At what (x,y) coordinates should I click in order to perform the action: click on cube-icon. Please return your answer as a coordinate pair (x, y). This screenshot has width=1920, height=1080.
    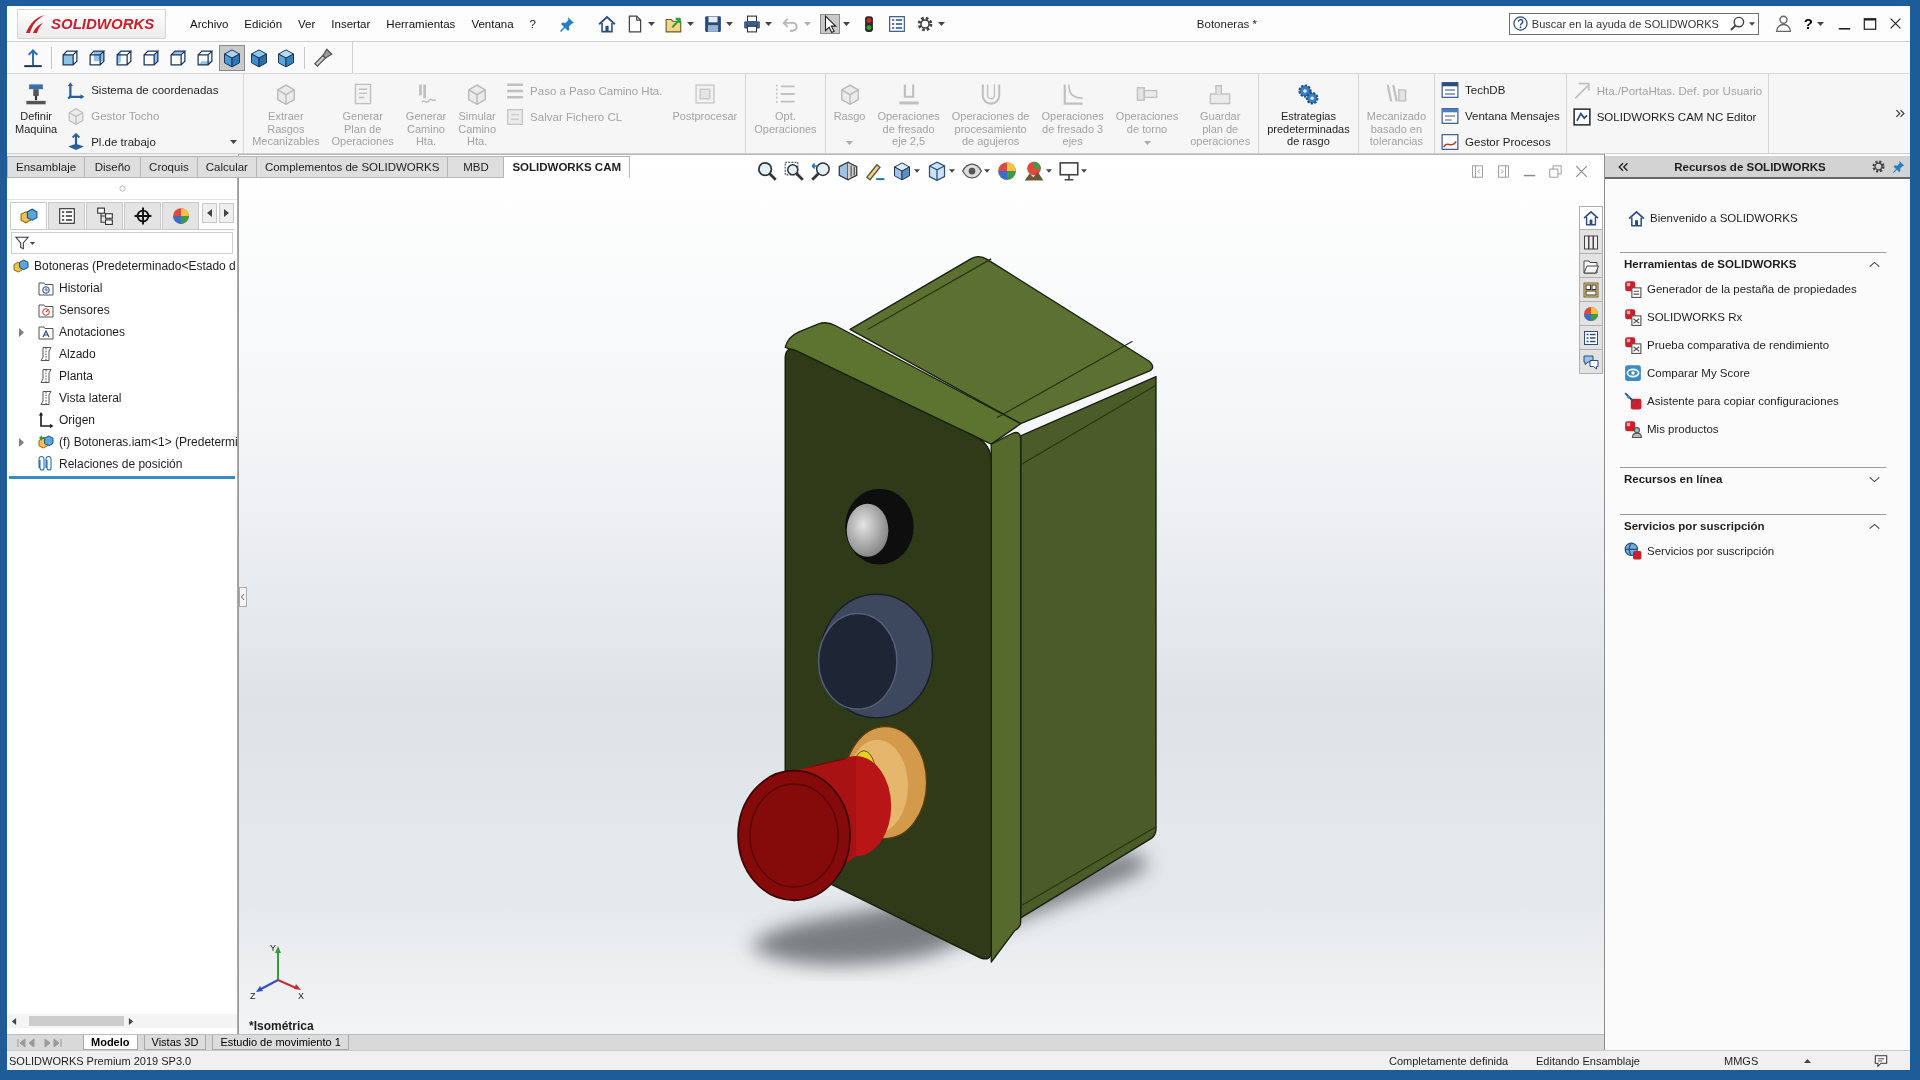
    Looking at the image, I should click on (901, 171).